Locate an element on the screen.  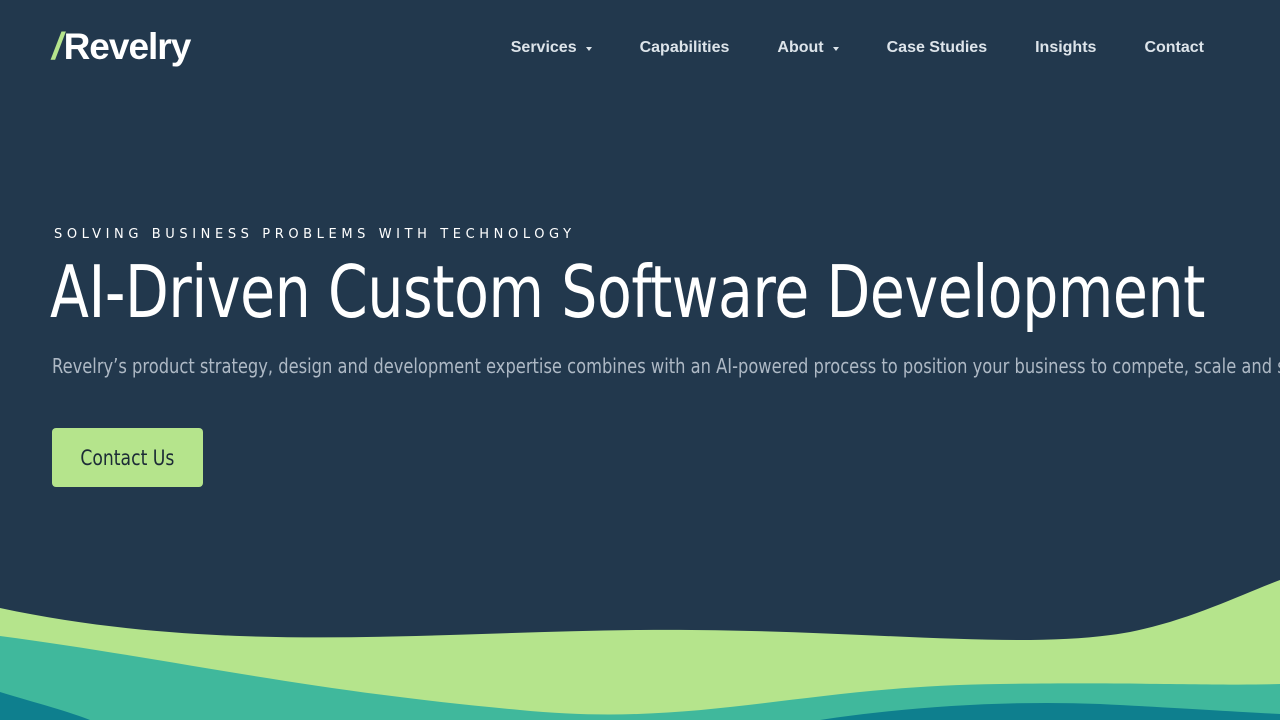
contact-us-button-label: Contact Us is located at coordinates (127, 457).